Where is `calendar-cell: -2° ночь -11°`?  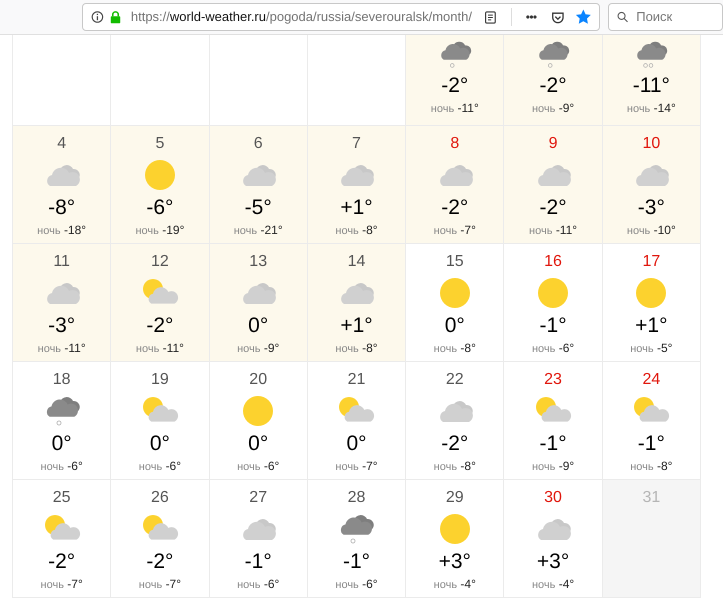 calendar-cell: -2° ночь -11° is located at coordinates (455, 80).